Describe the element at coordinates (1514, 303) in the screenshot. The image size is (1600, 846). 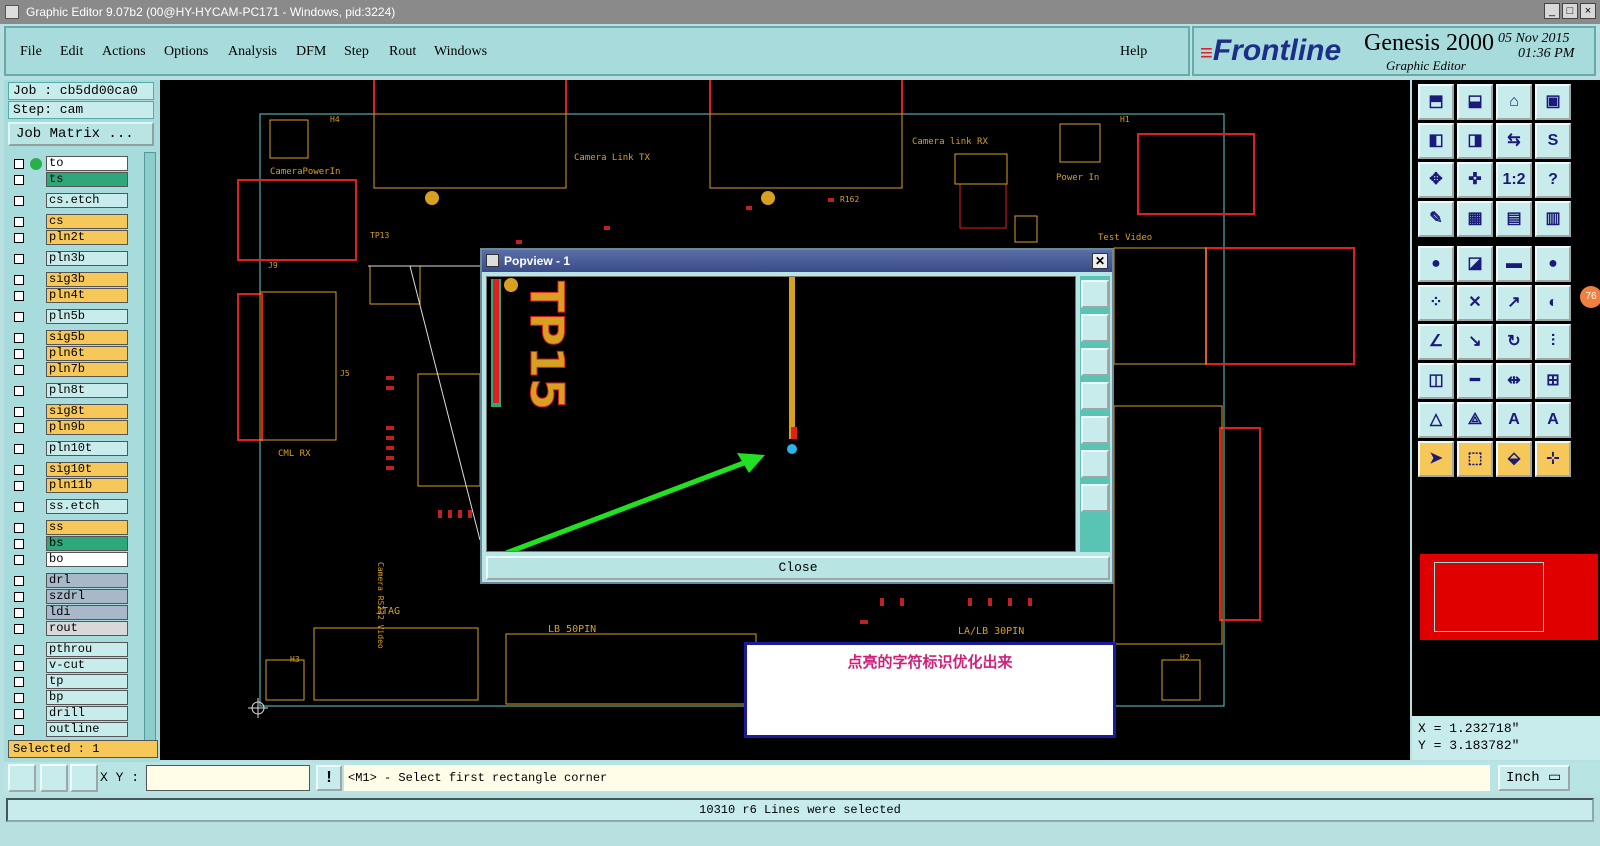
I see `vector-icon: ↗` at that location.